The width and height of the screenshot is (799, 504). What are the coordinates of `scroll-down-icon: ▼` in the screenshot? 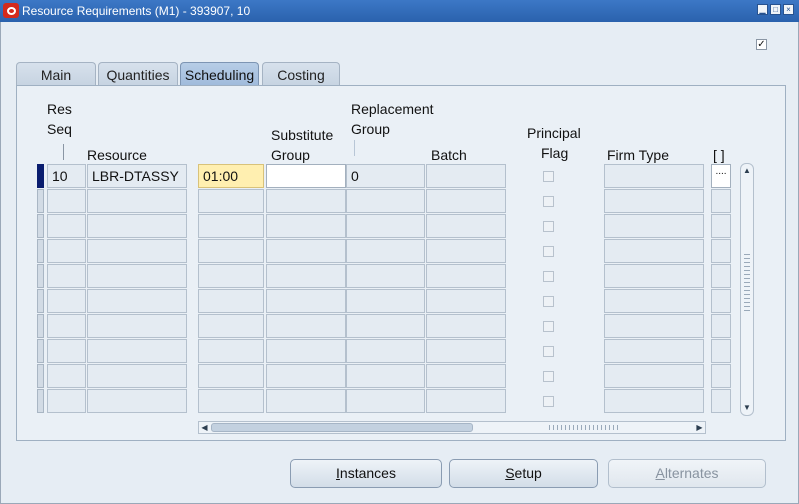 It's located at (747, 408).